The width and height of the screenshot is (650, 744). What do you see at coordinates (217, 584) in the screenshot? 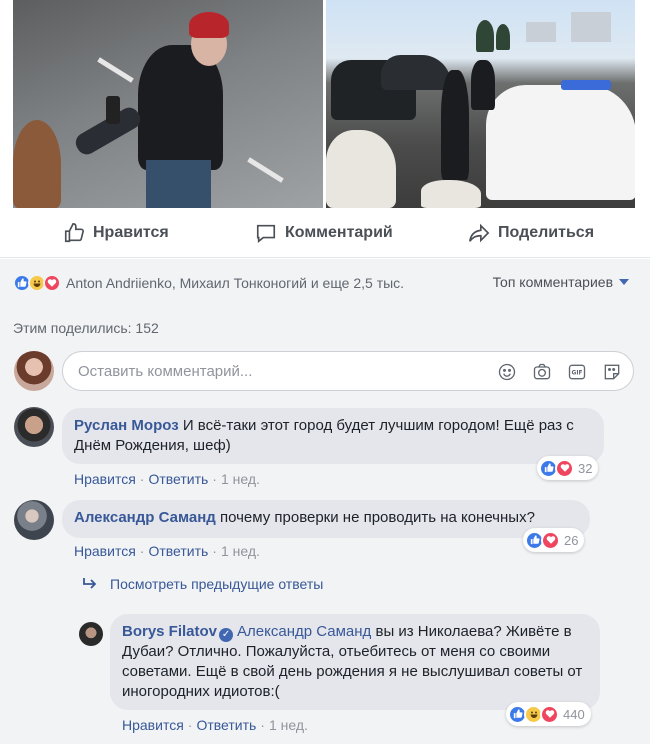
I see `view-previous-replies-label: Посмотреть предыдущие ответы` at bounding box center [217, 584].